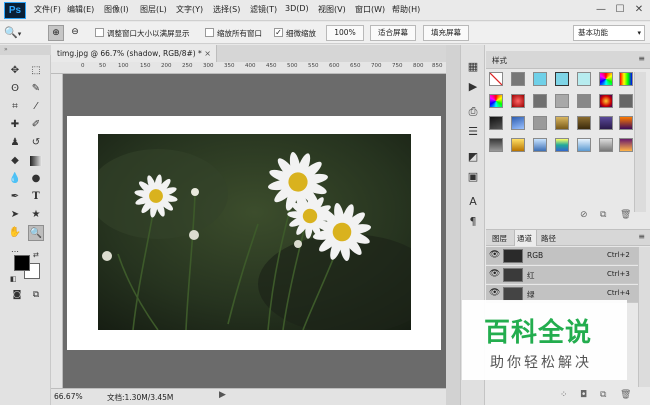 The image size is (650, 405). Describe the element at coordinates (562, 256) in the screenshot. I see `channel-row-rgb: 👁 RGB Ctrl+2` at that location.